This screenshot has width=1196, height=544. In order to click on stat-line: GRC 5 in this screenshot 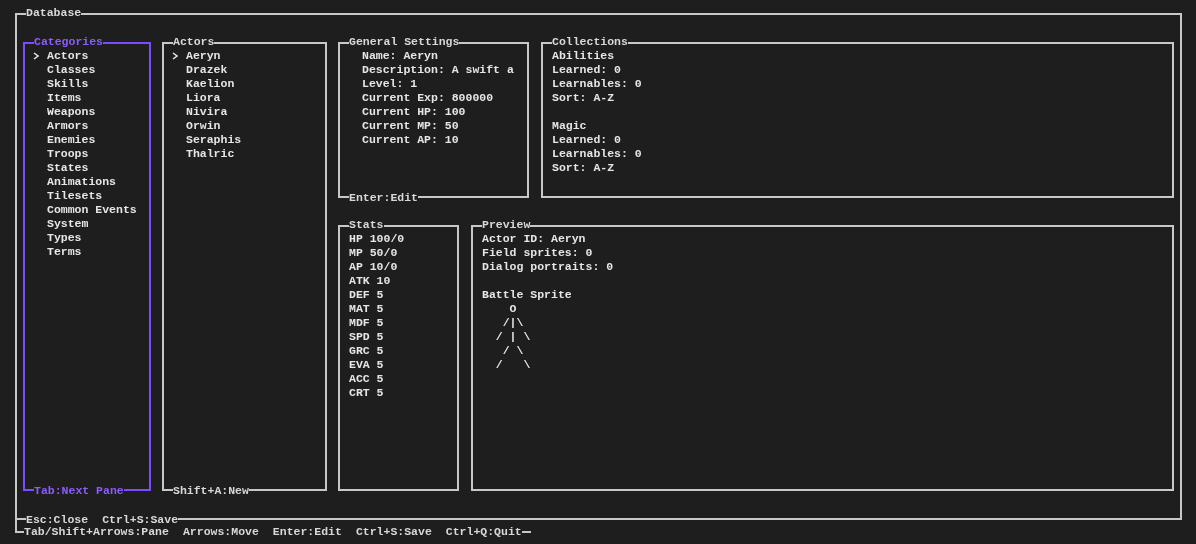, I will do `click(367, 351)`.